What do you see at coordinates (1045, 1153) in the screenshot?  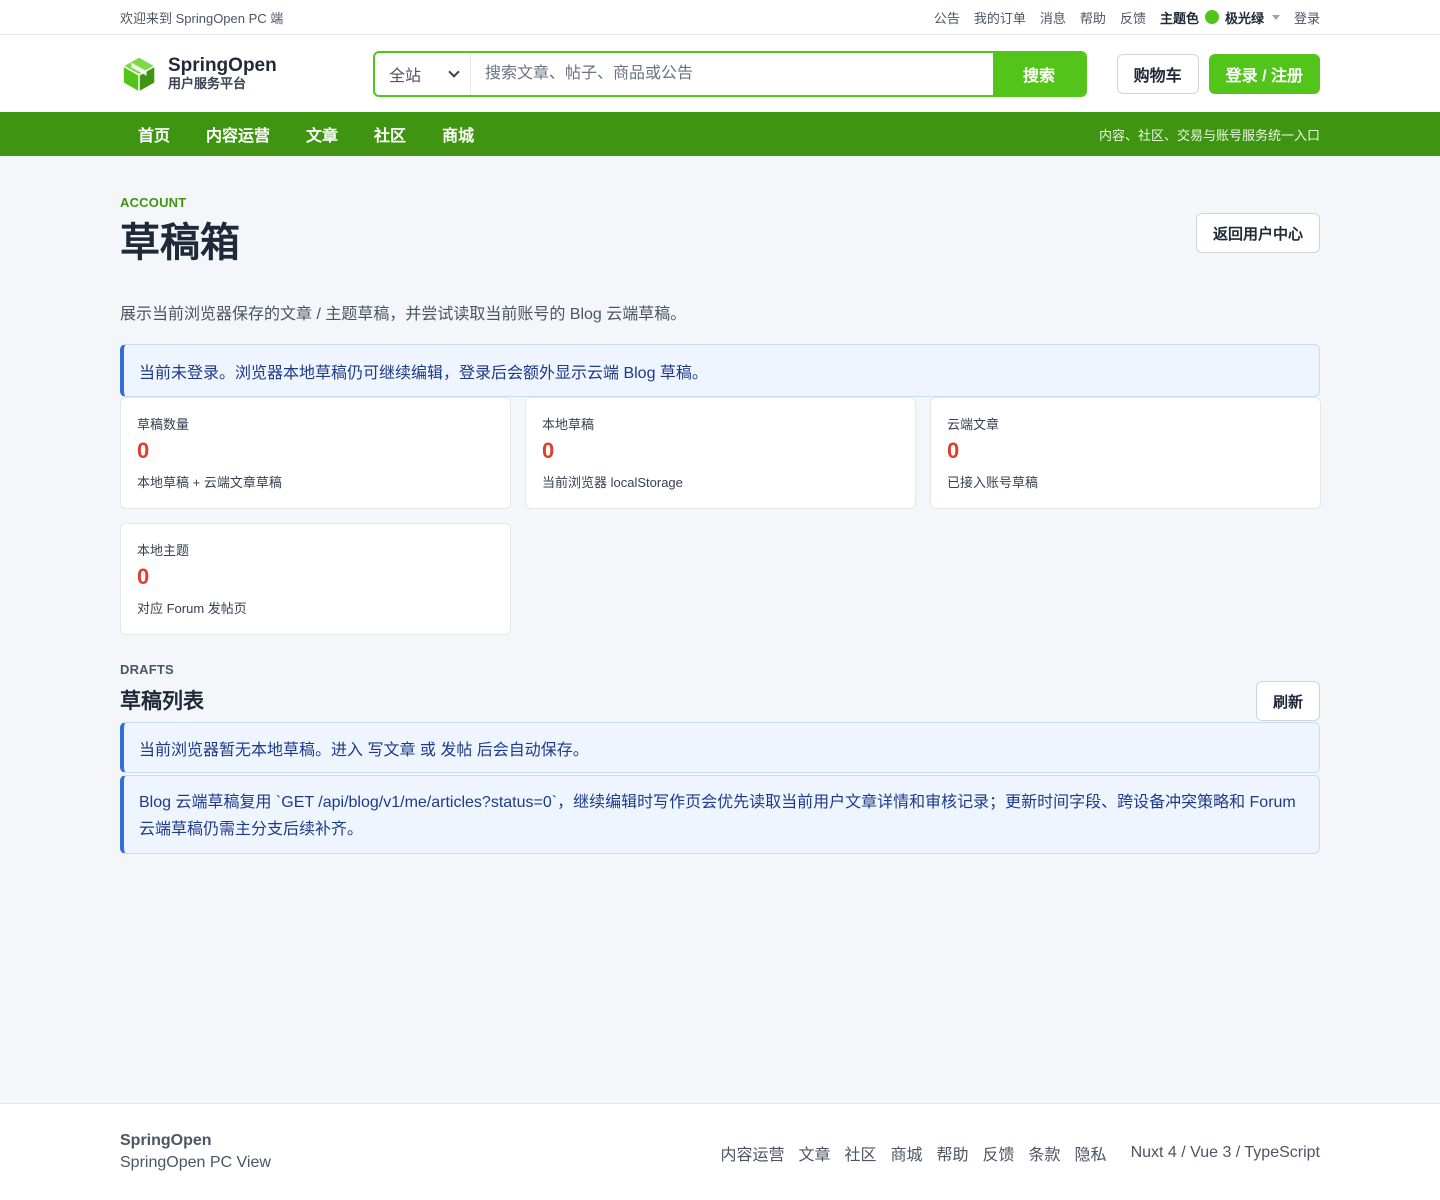 I see `footer-link-terms: 条款` at bounding box center [1045, 1153].